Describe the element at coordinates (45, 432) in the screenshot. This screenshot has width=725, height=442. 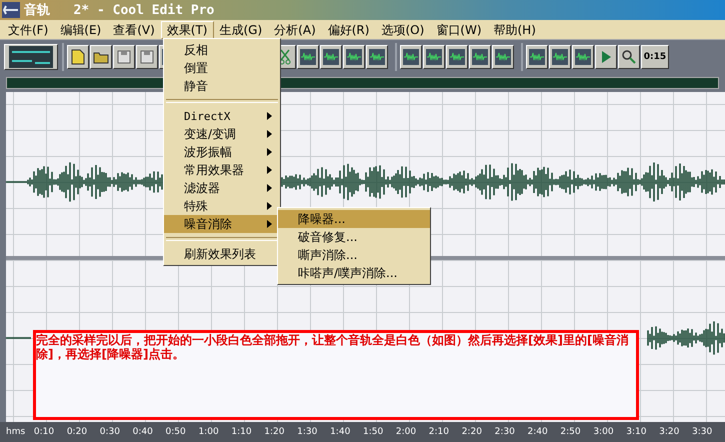
I see `ruler-label: 0:10` at that location.